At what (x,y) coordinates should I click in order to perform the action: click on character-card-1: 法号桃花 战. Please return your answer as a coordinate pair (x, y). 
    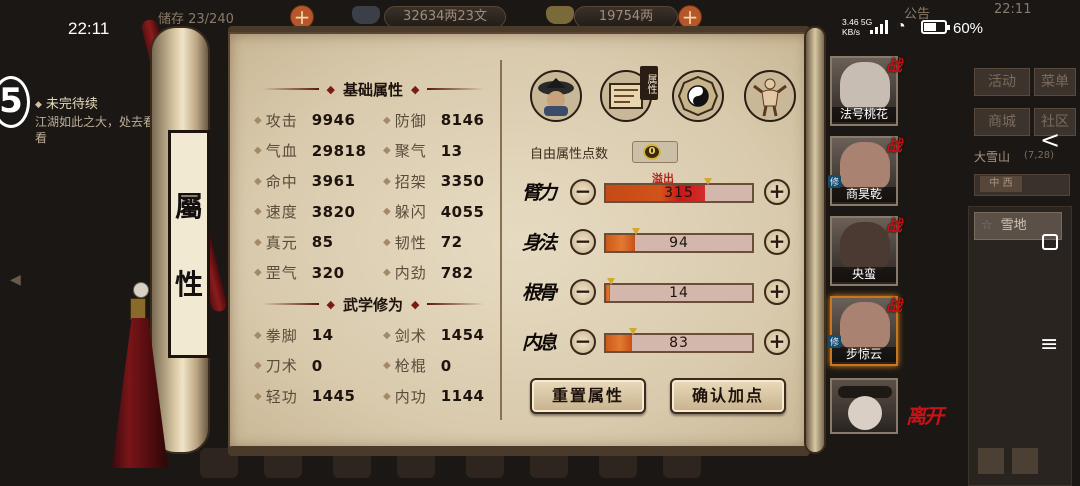
    Looking at the image, I should click on (866, 91).